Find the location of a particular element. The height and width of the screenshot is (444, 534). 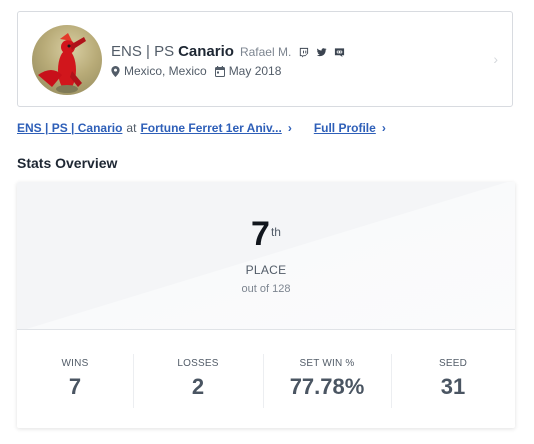

full-profile-link-group: Full Profile › is located at coordinates (350, 128).